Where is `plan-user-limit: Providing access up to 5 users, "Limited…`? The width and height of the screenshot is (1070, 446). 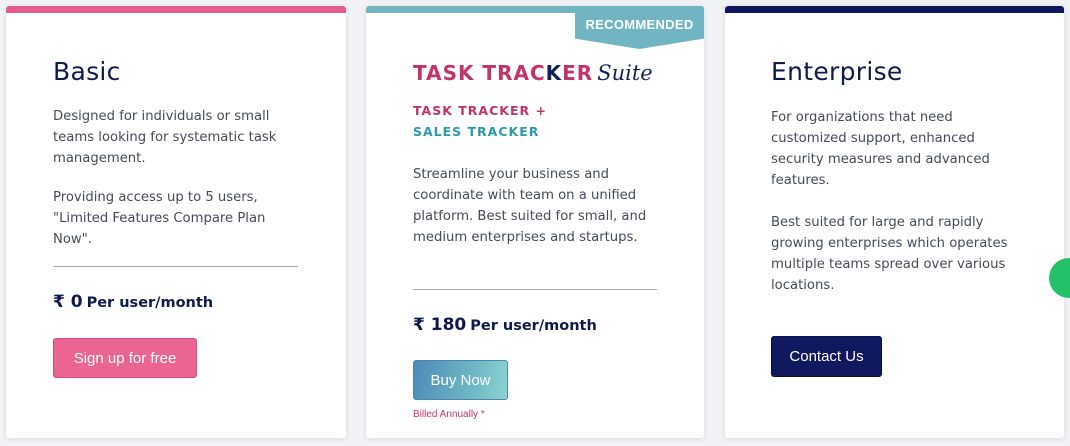 plan-user-limit: Providing access up to 5 users, "Limited… is located at coordinates (159, 218).